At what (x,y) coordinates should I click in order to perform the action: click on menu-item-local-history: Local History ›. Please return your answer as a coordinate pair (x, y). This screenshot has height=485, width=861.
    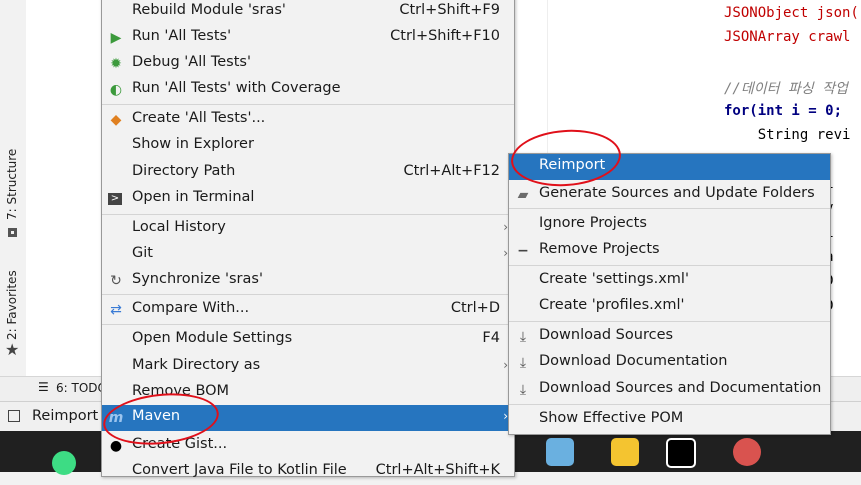
    Looking at the image, I should click on (308, 229).